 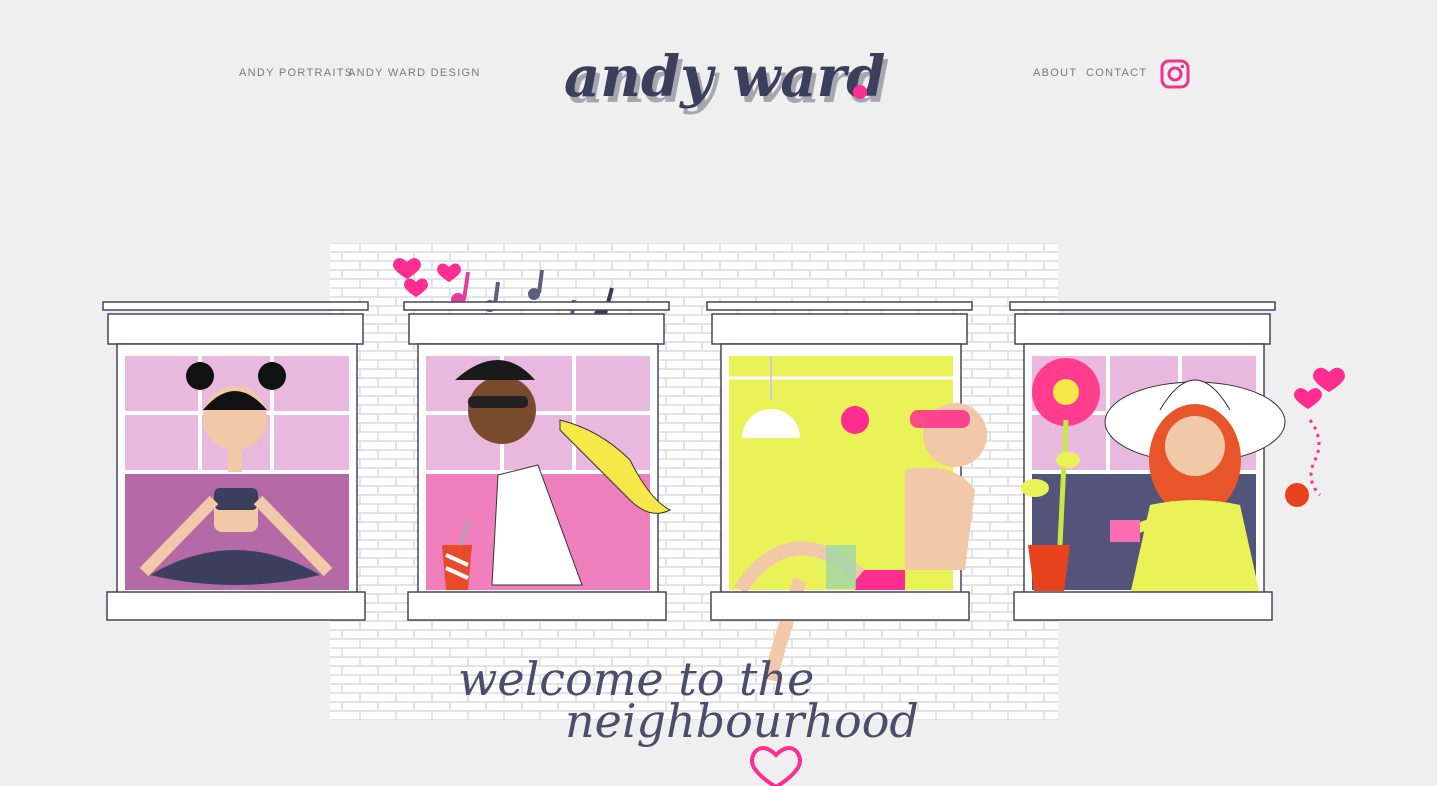 I want to click on heart-icon, so click(x=776, y=766).